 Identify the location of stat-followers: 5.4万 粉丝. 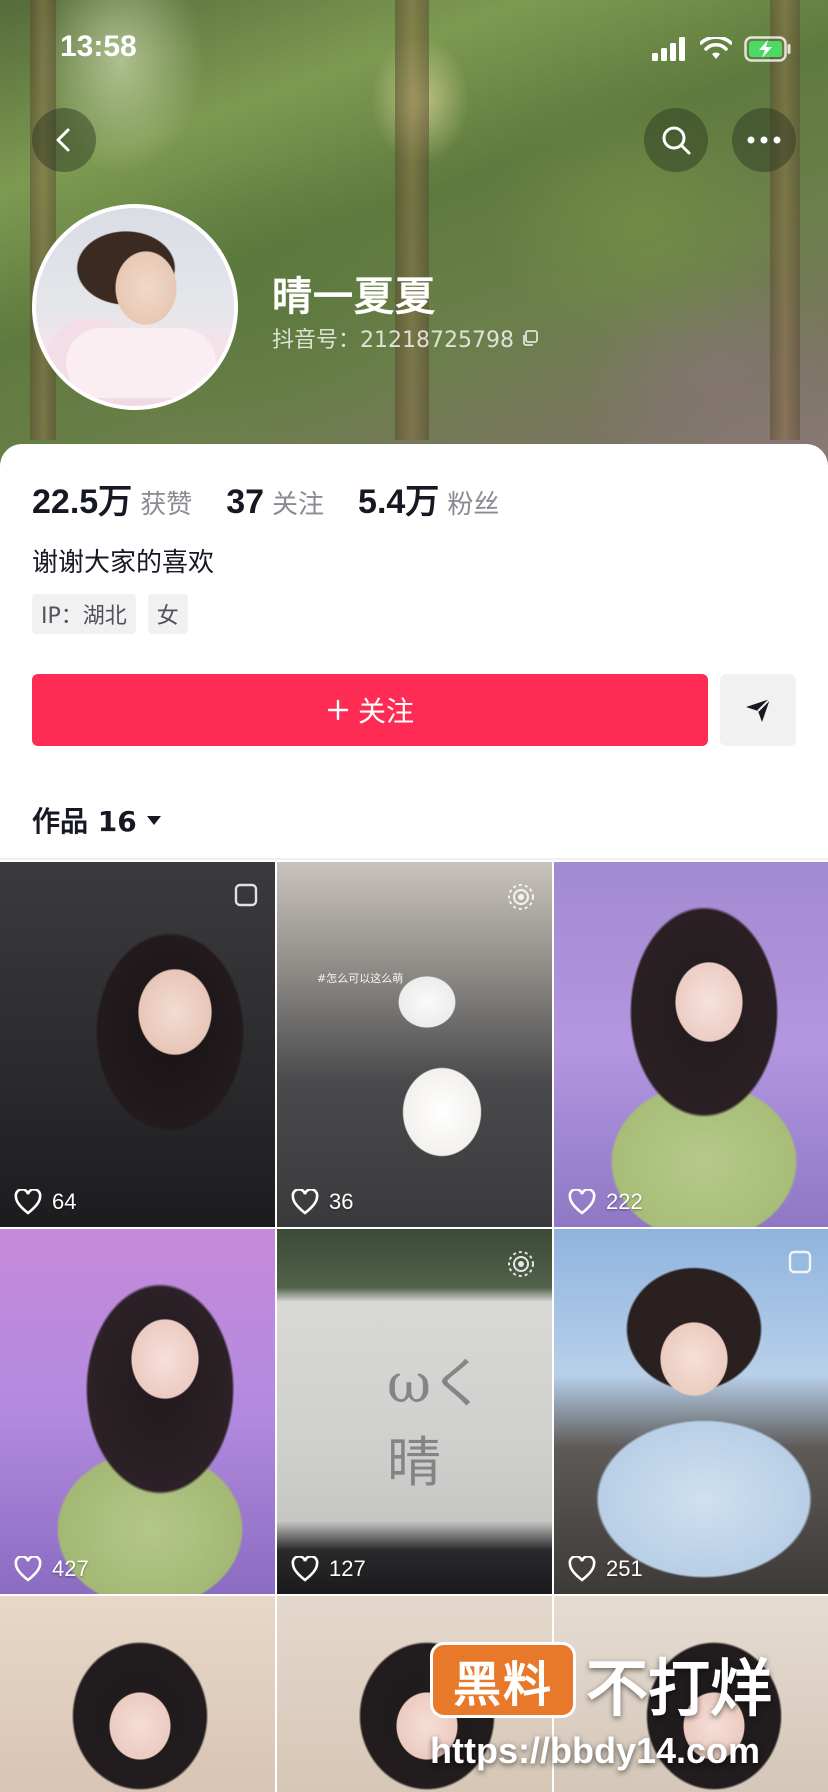
(428, 498).